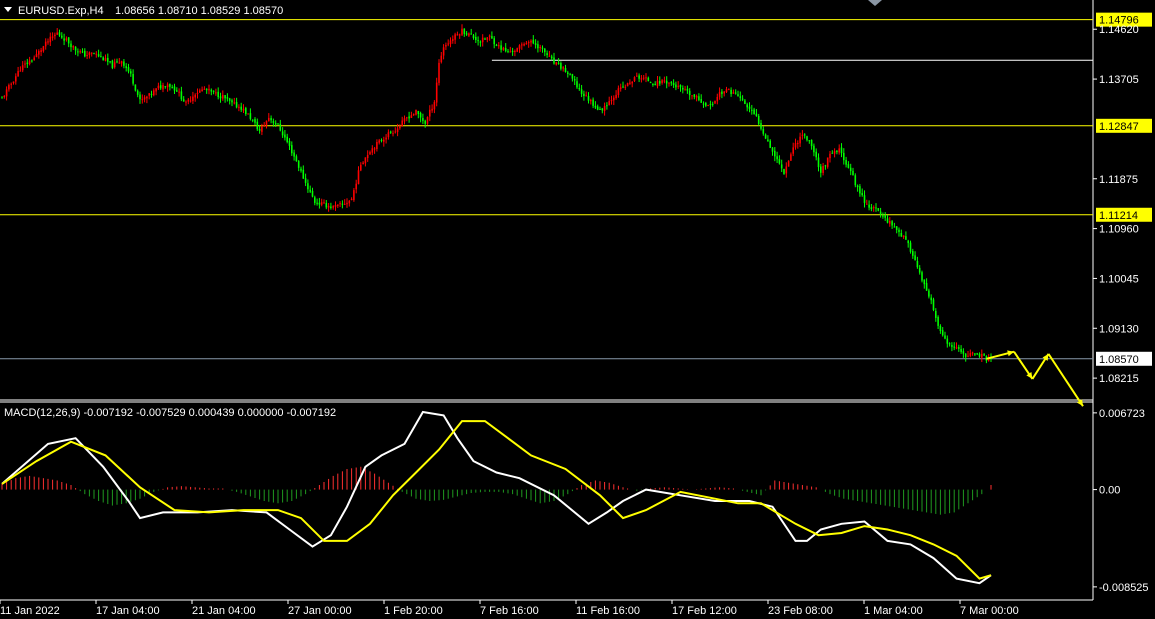  What do you see at coordinates (1118, 180) in the screenshot?
I see `price-tick-label-2: 1.11875` at bounding box center [1118, 180].